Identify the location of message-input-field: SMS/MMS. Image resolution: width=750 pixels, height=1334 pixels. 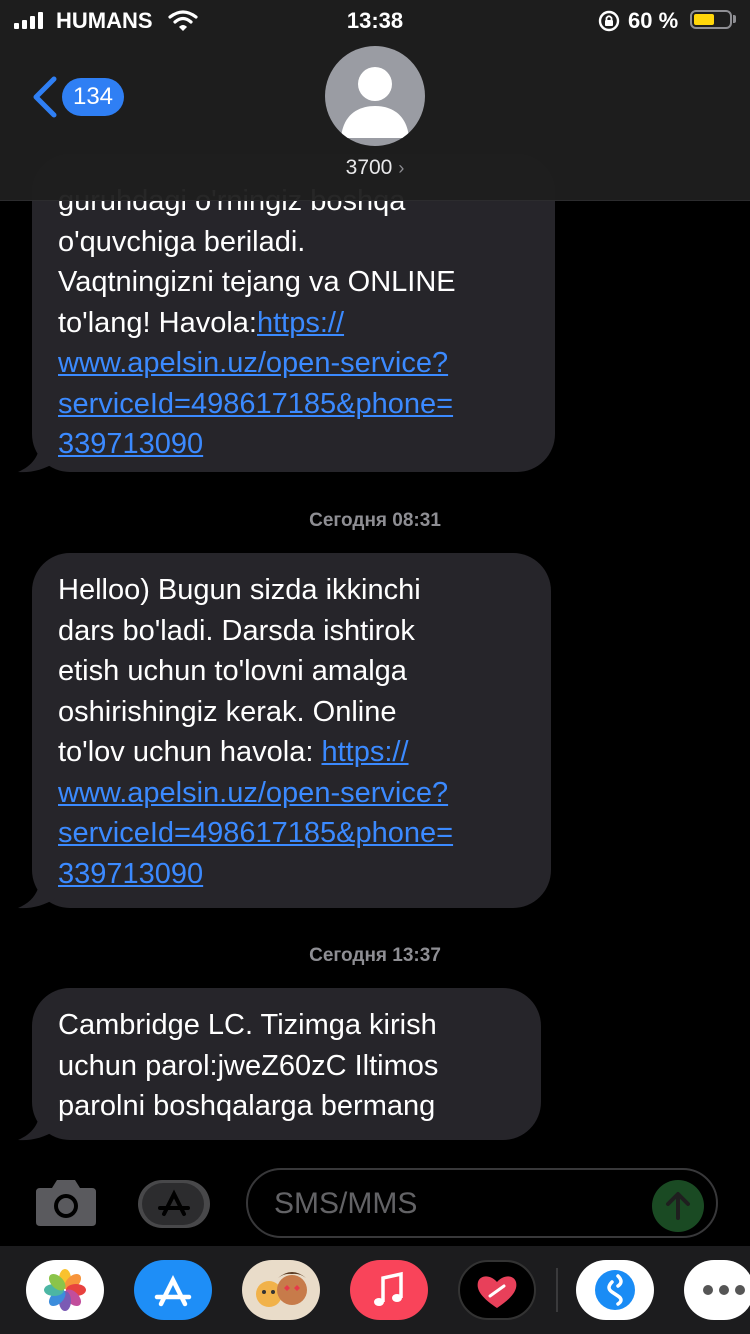
(482, 1203).